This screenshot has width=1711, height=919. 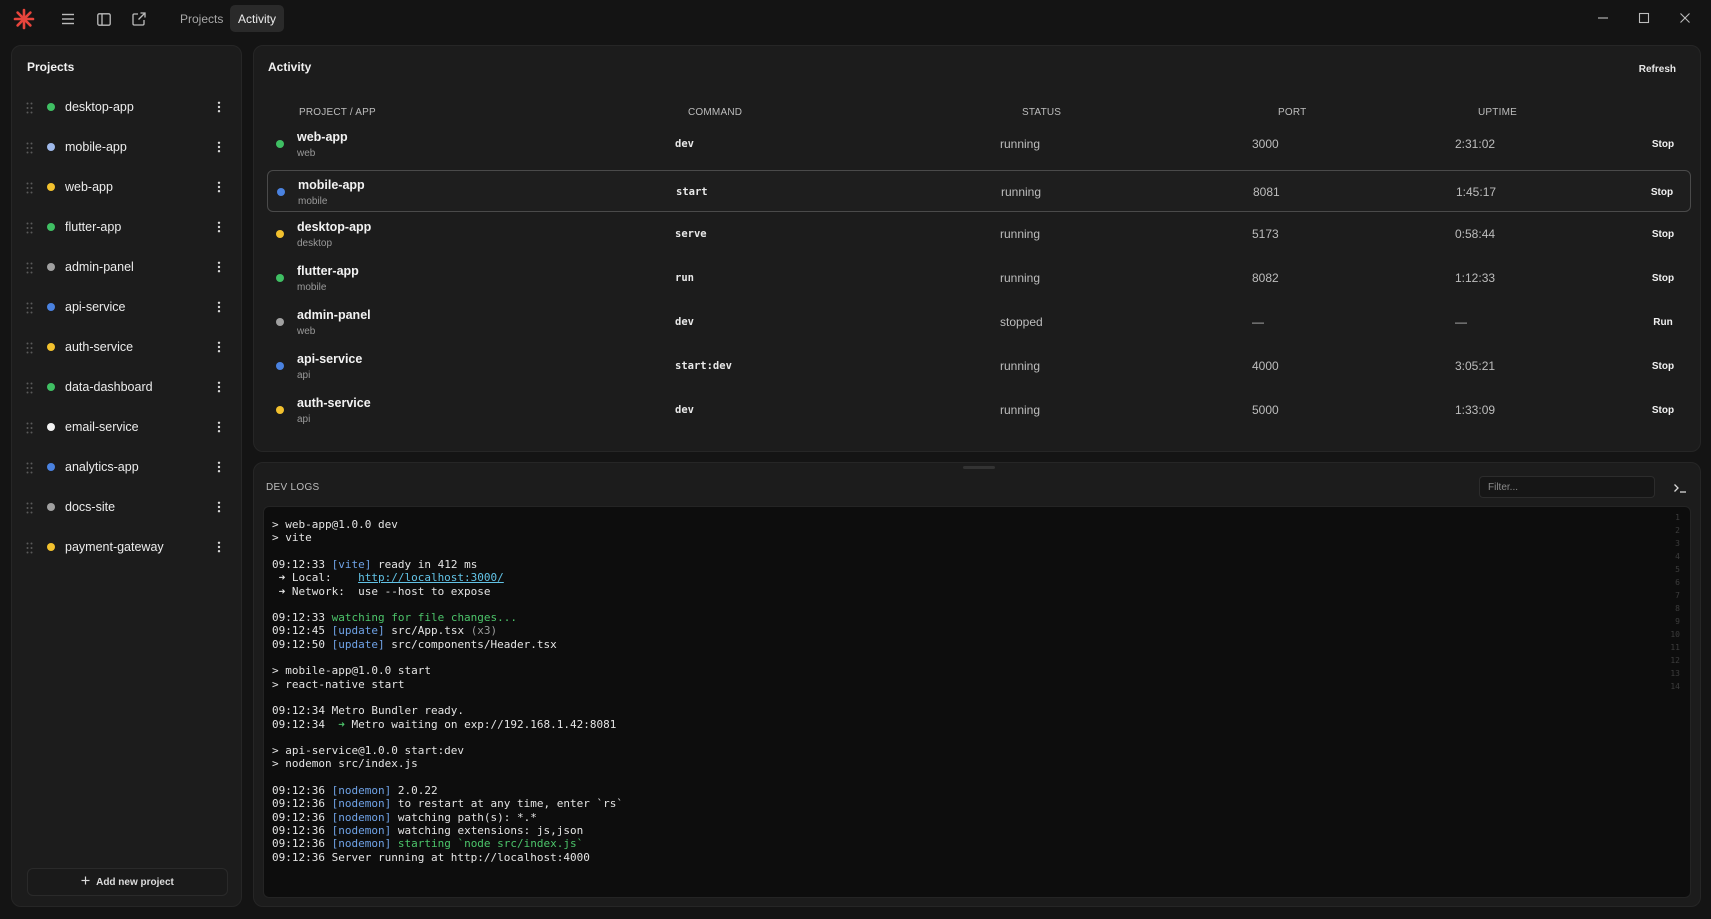 What do you see at coordinates (1657, 69) in the screenshot?
I see `refresh-button: Refresh` at bounding box center [1657, 69].